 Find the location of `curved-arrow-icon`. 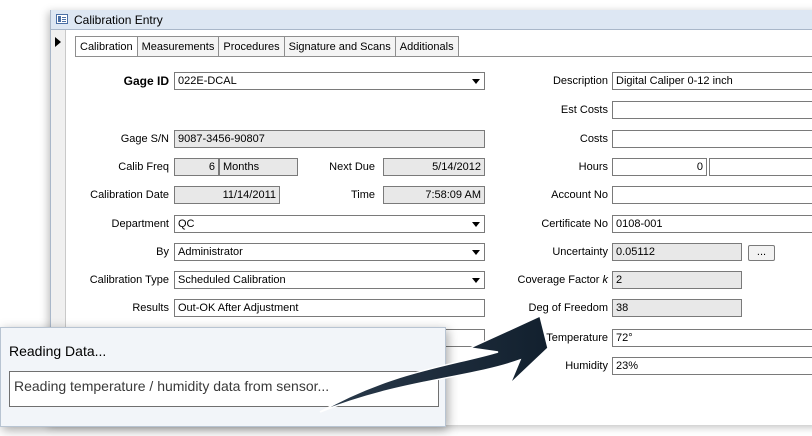

curved-arrow-icon is located at coordinates (434, 363).